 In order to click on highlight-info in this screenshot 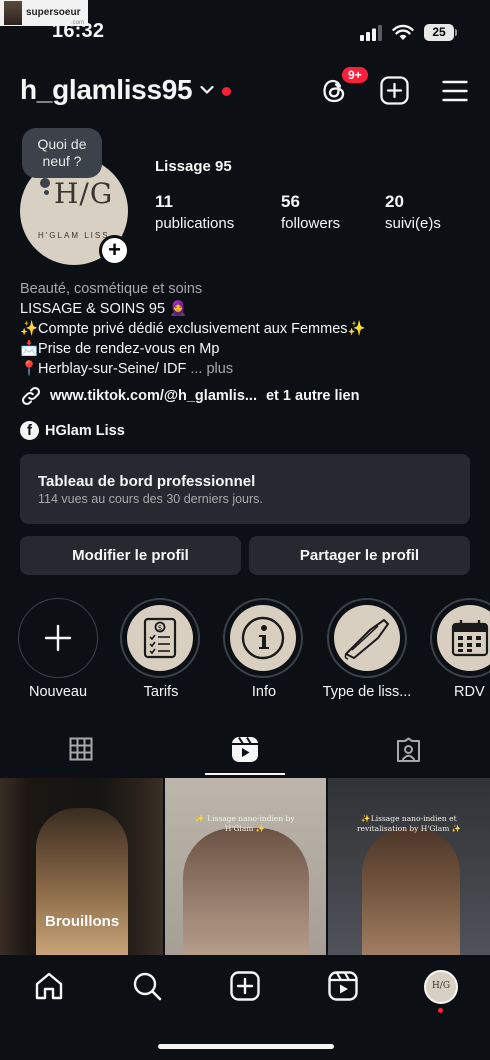, I will do `click(263, 638)`.